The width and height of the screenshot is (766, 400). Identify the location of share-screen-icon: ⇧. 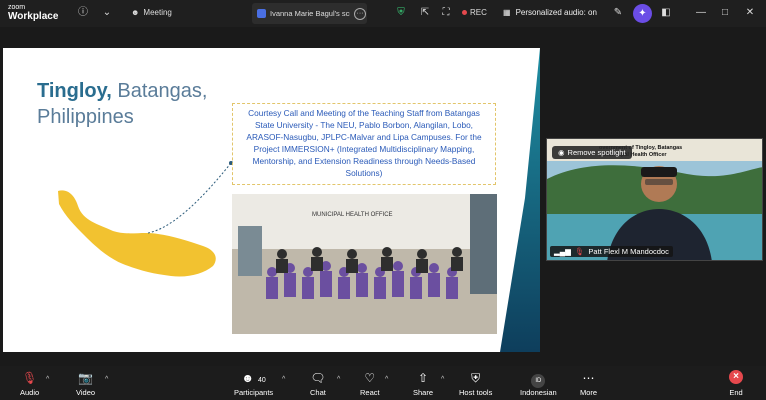
(423, 378).